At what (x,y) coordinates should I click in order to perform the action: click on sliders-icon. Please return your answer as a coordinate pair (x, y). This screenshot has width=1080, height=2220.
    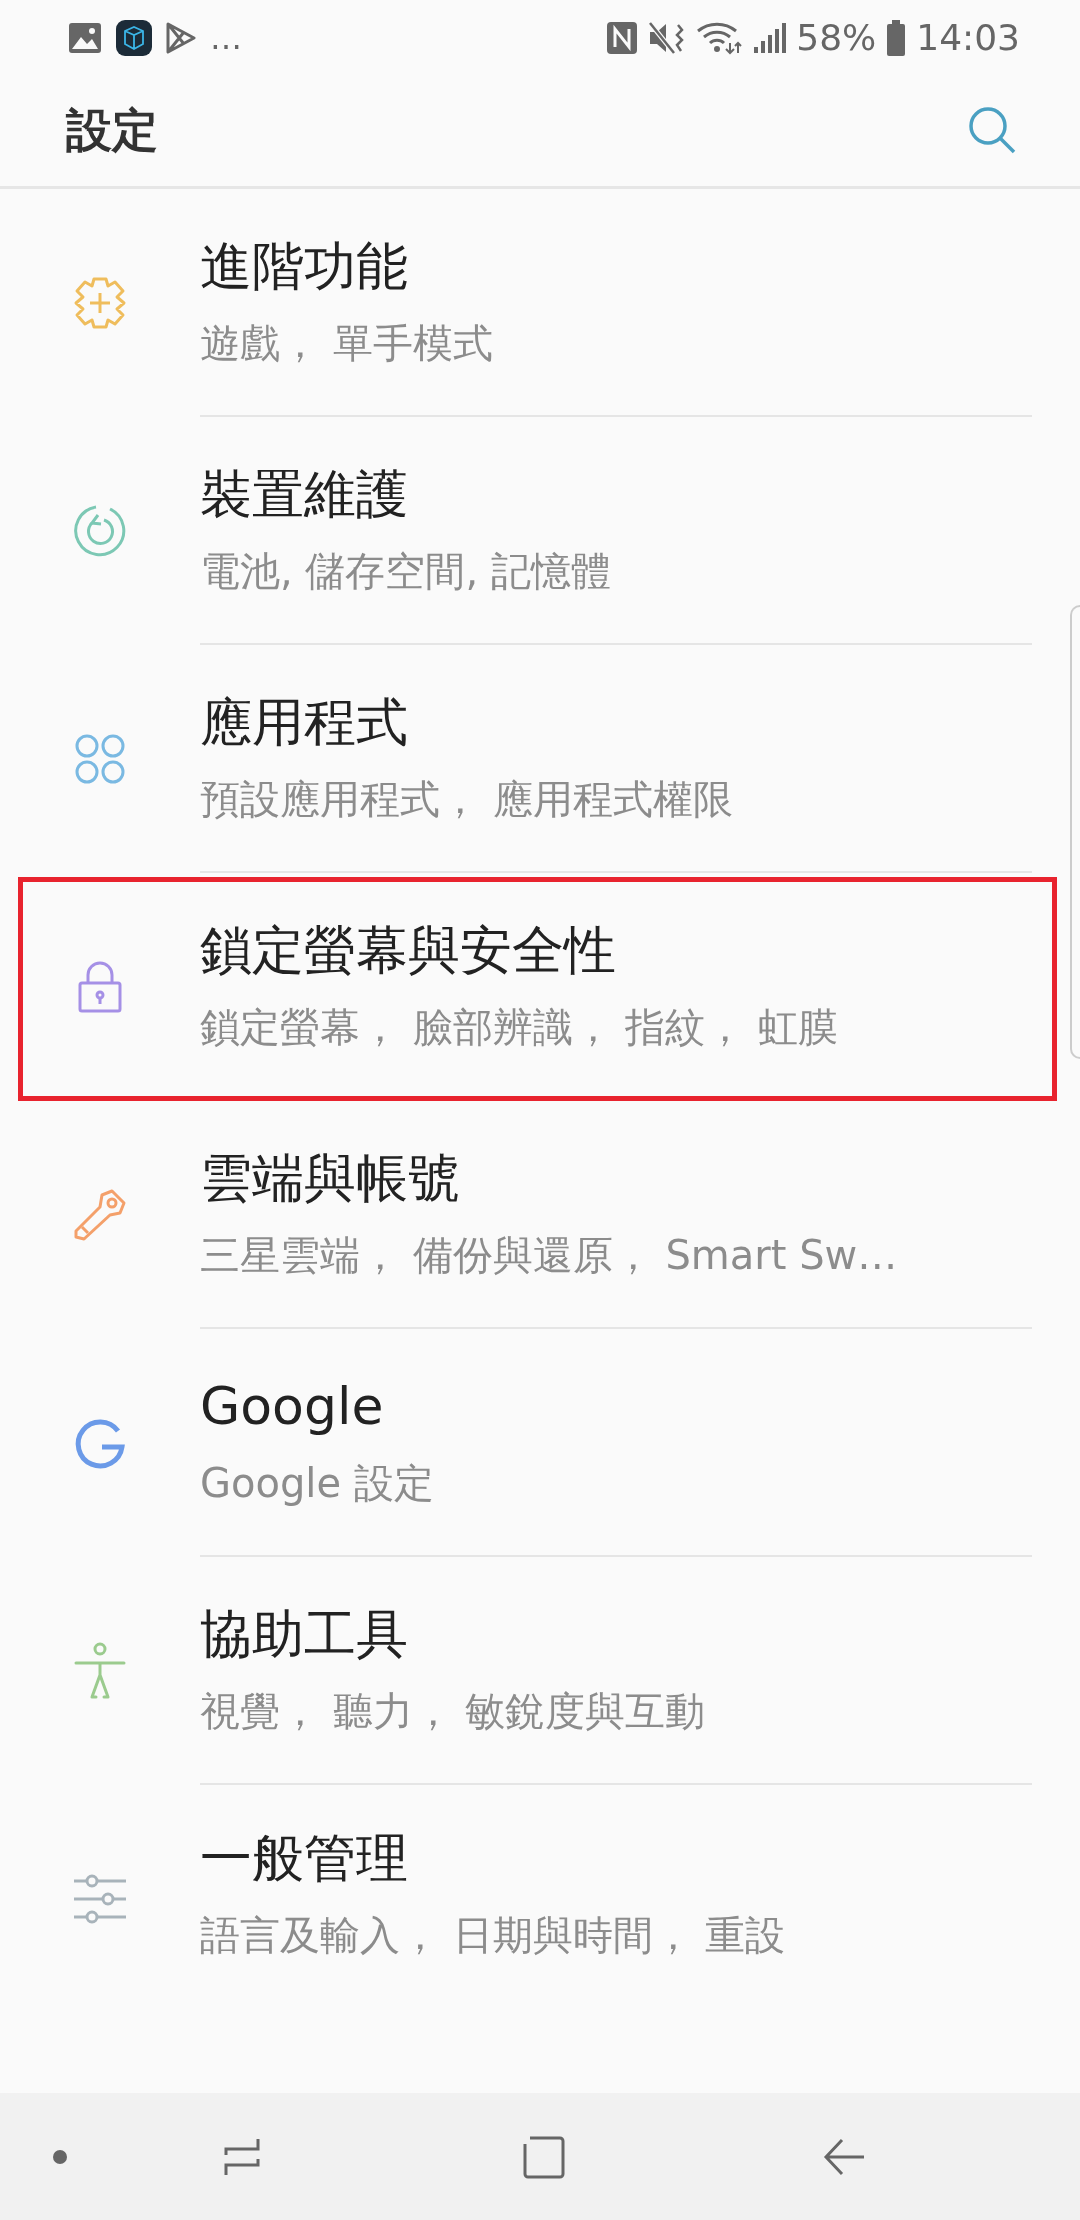
    Looking at the image, I should click on (100, 1899).